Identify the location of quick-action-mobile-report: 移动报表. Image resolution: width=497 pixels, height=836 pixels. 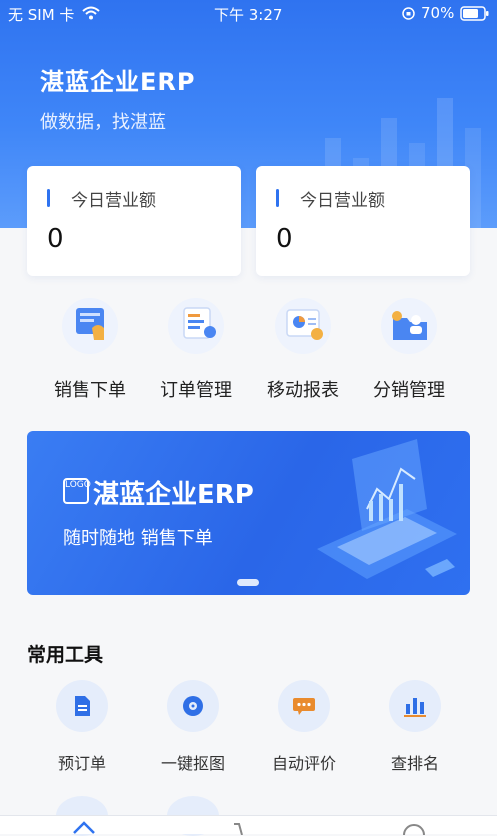
(303, 353).